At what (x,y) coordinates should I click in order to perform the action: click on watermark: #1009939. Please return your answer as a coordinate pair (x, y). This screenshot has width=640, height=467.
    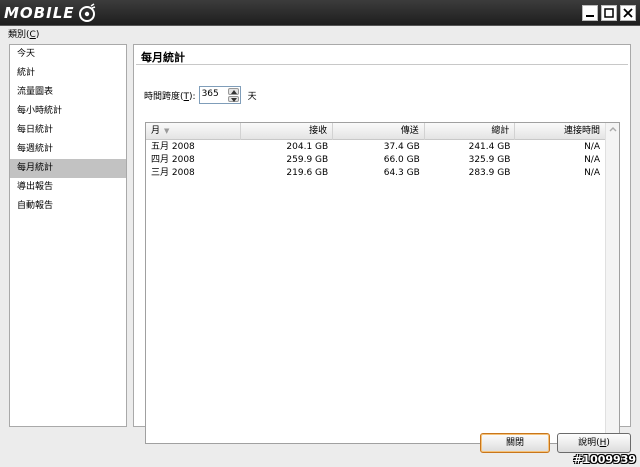
    Looking at the image, I should click on (604, 459).